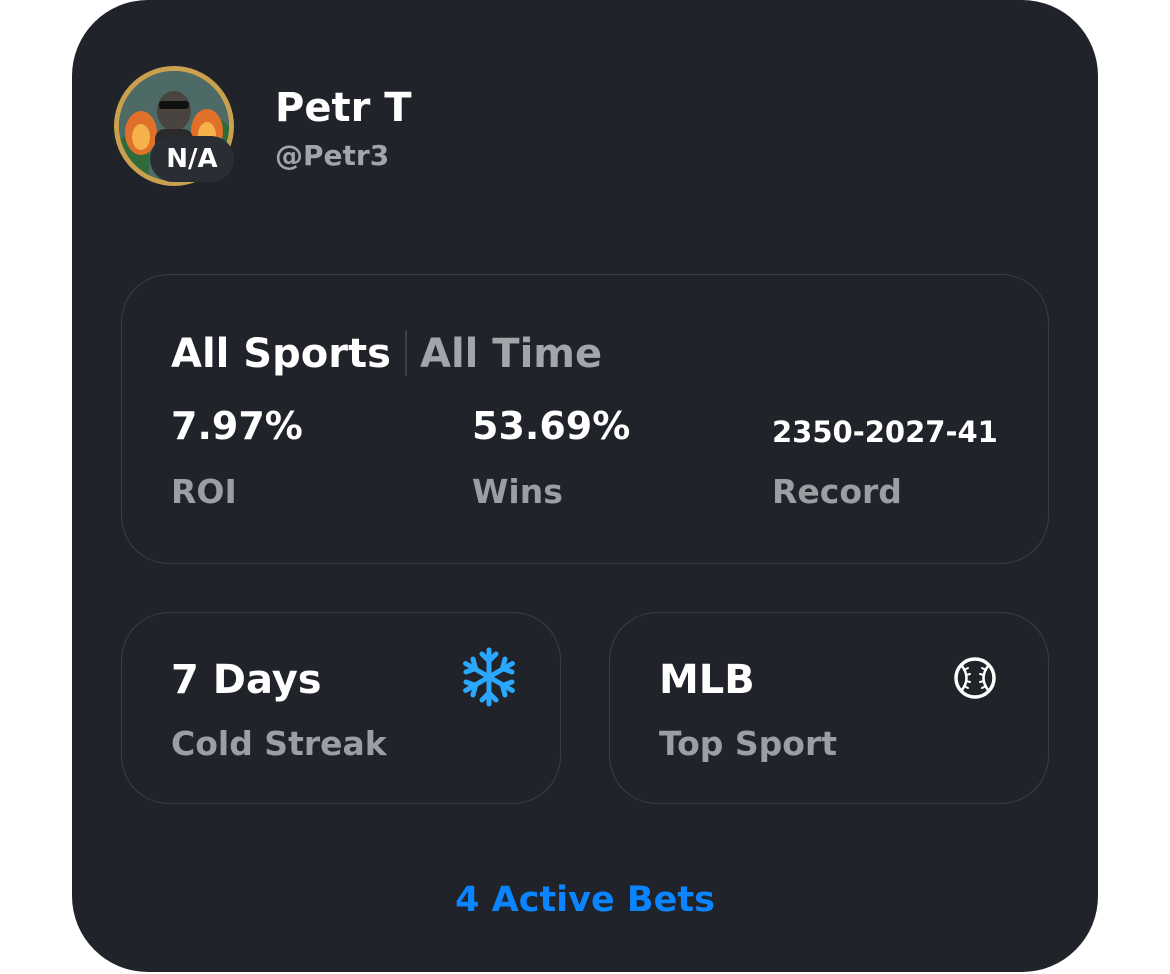 The height and width of the screenshot is (974, 1170). I want to click on filter-divider, so click(406, 353).